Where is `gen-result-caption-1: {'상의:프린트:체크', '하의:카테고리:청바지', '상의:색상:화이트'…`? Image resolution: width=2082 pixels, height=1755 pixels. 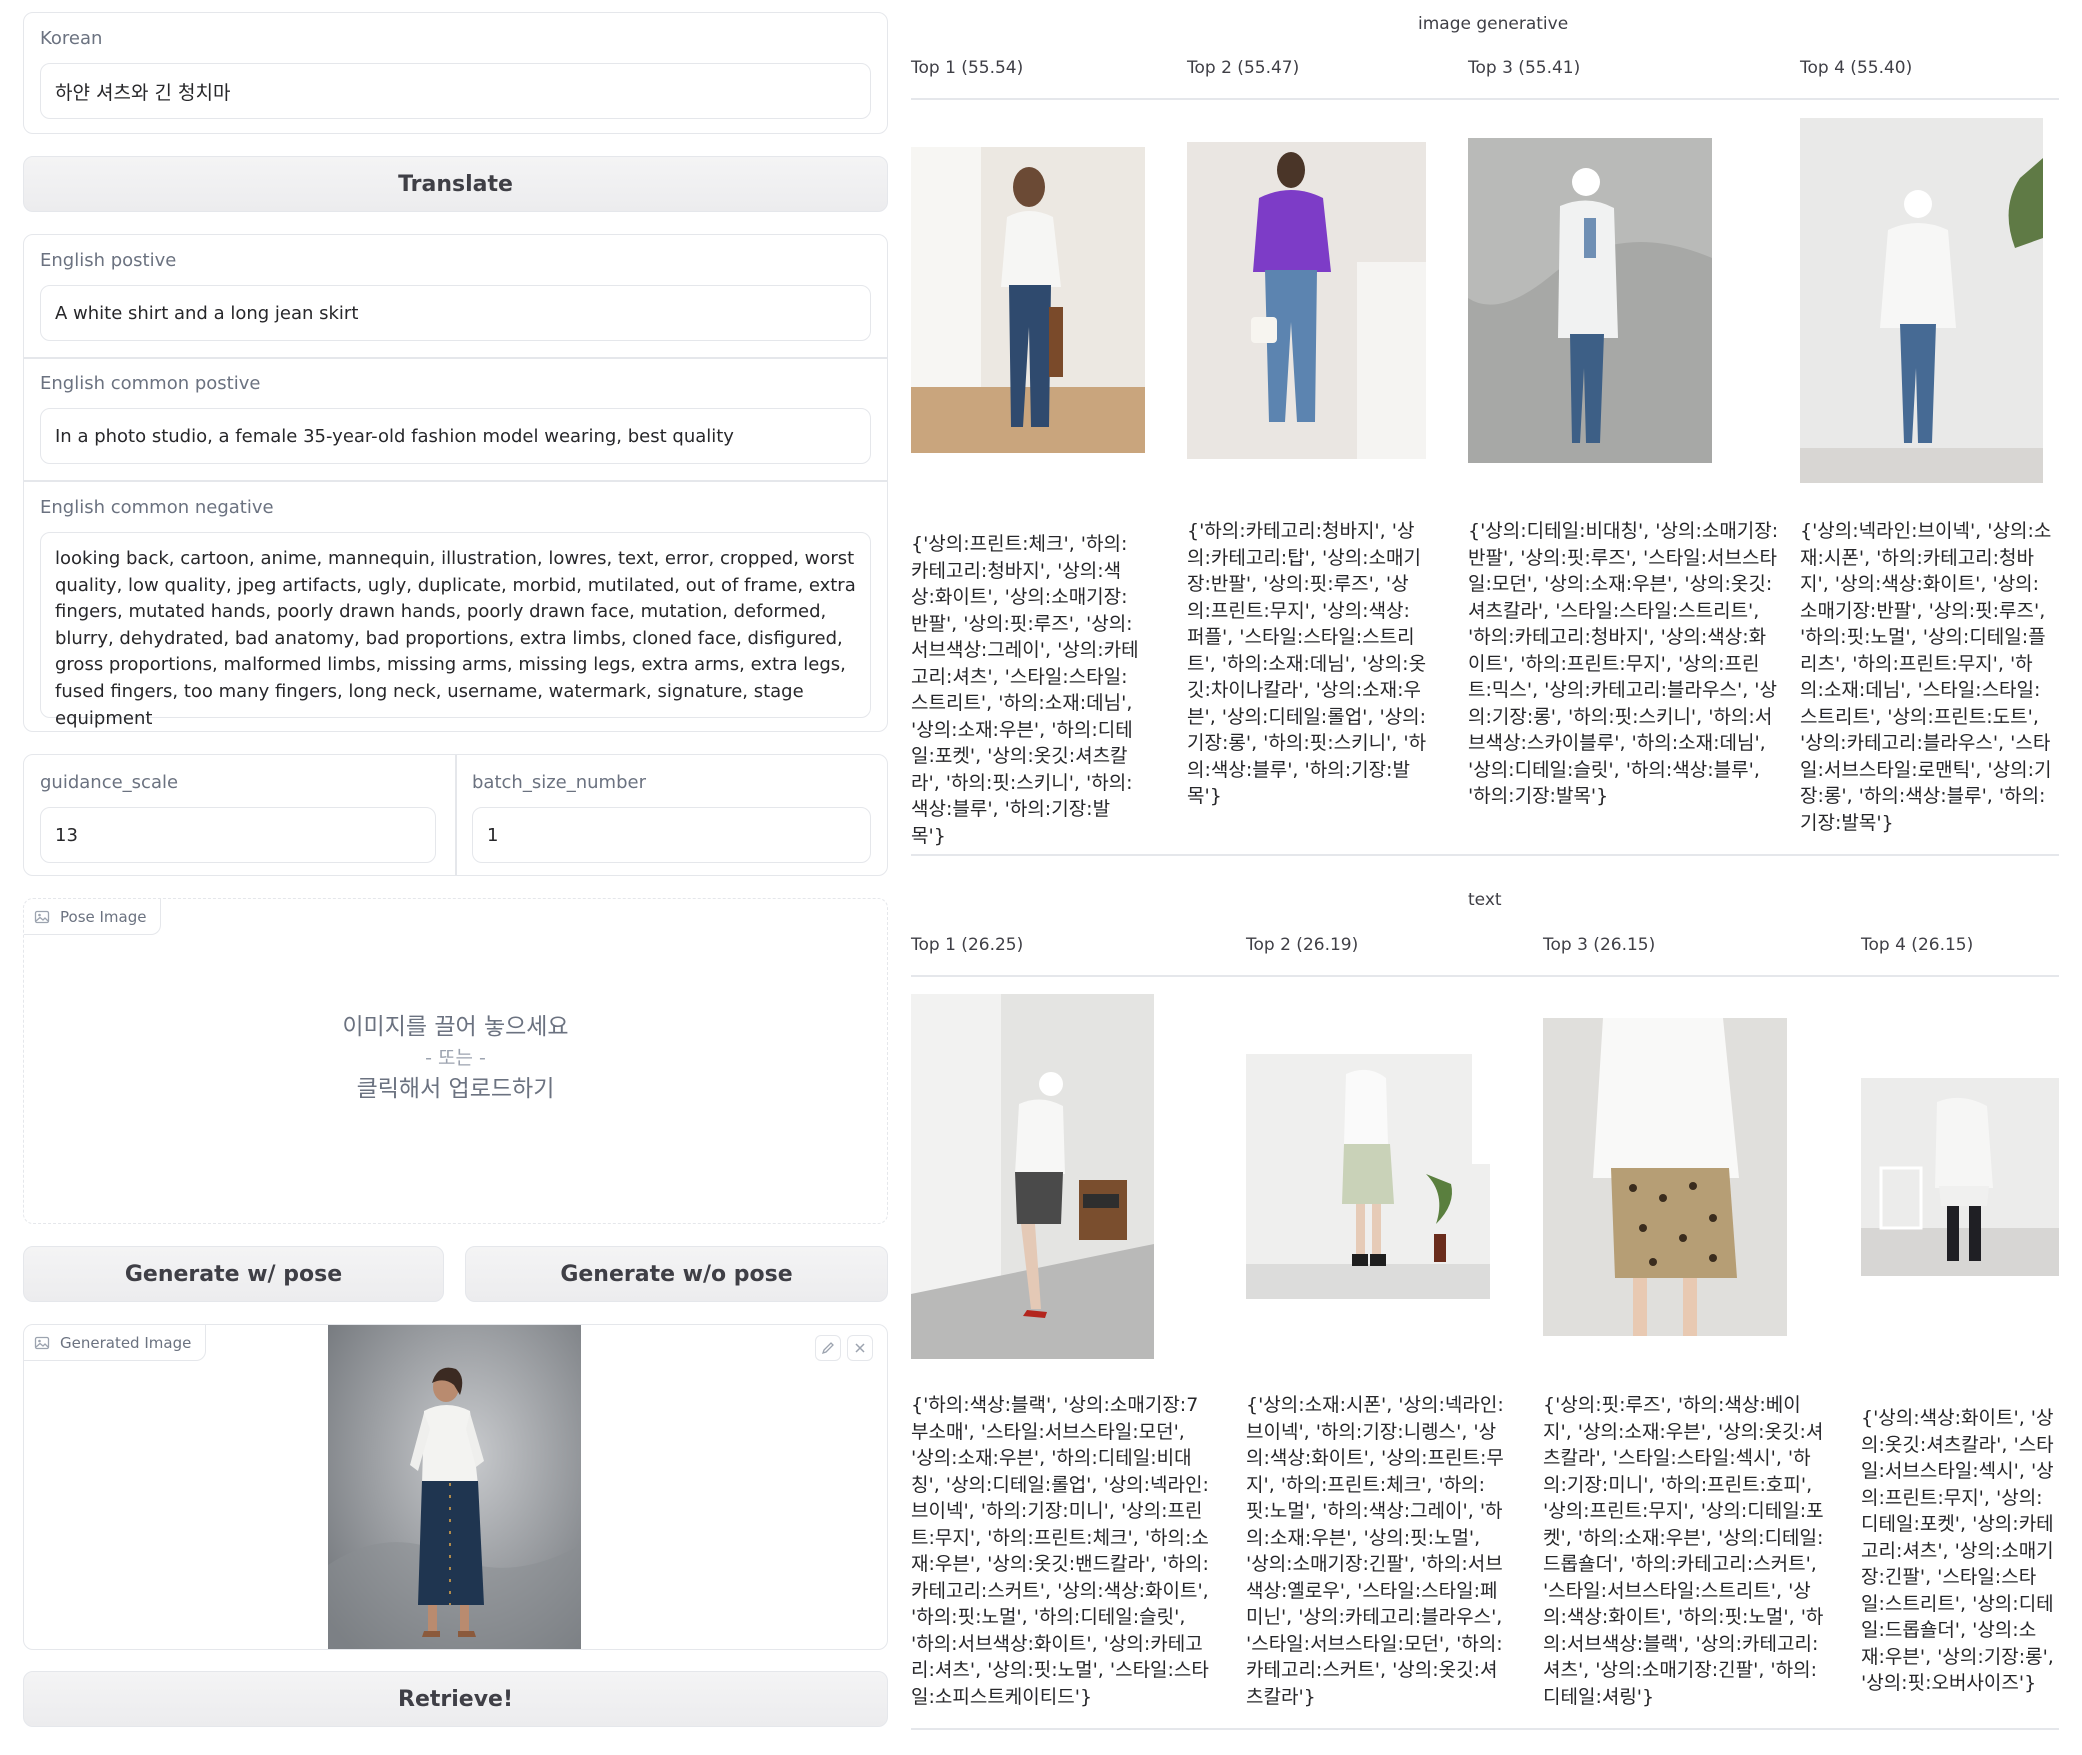 gen-result-caption-1: {'상의:프린트:체크', '하의:카테고리:청바지', '상의:색상:화이트'… is located at coordinates (1025, 690).